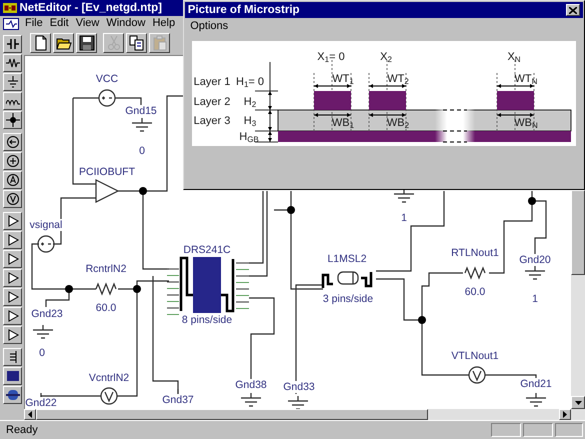  I want to click on break-gap, so click(455, 126).